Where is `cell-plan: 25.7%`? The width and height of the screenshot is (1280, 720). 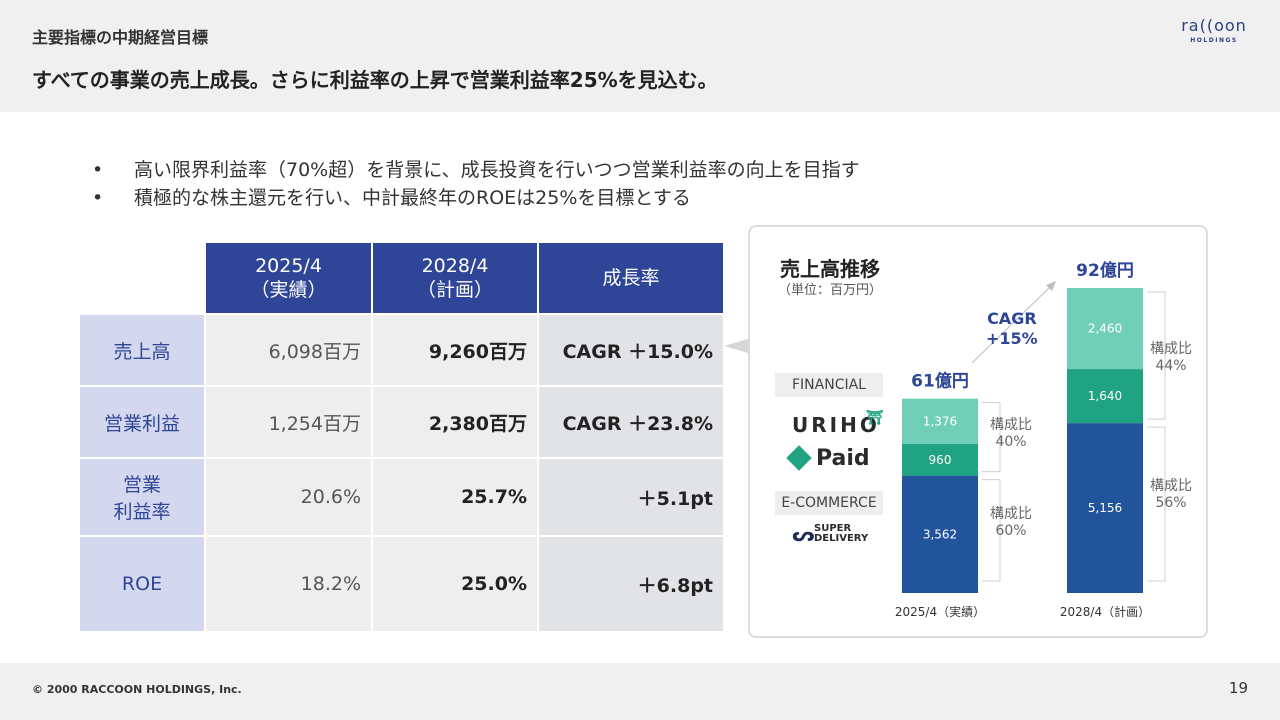 cell-plan: 25.7% is located at coordinates (455, 497).